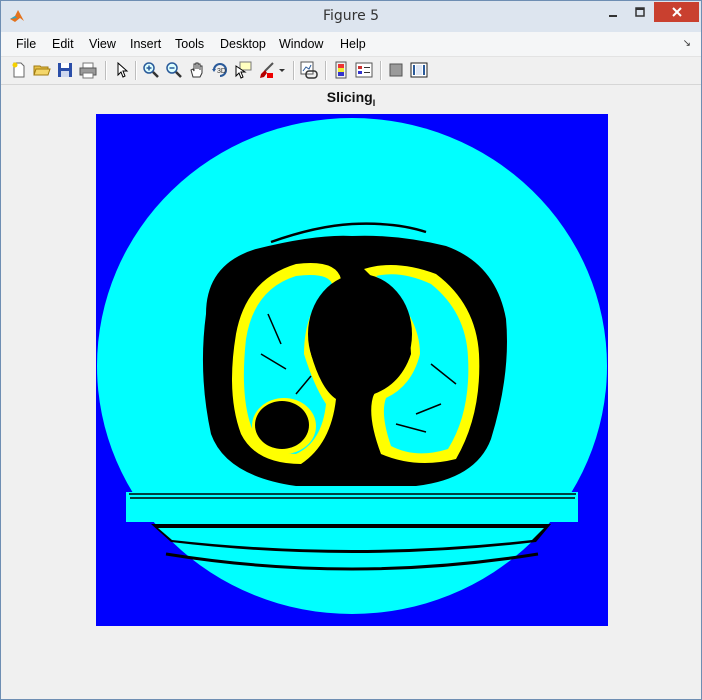 The height and width of the screenshot is (700, 702). I want to click on show-plot-tools-icon, so click(419, 70).